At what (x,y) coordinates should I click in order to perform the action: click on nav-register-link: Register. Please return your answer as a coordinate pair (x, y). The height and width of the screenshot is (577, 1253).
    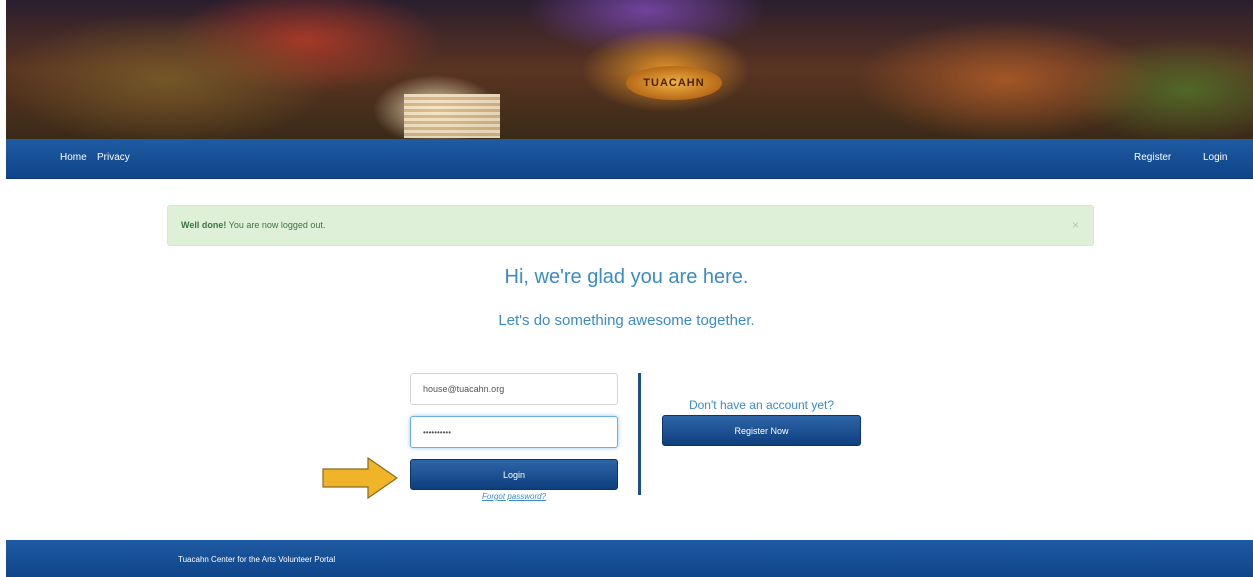
    Looking at the image, I should click on (1152, 157).